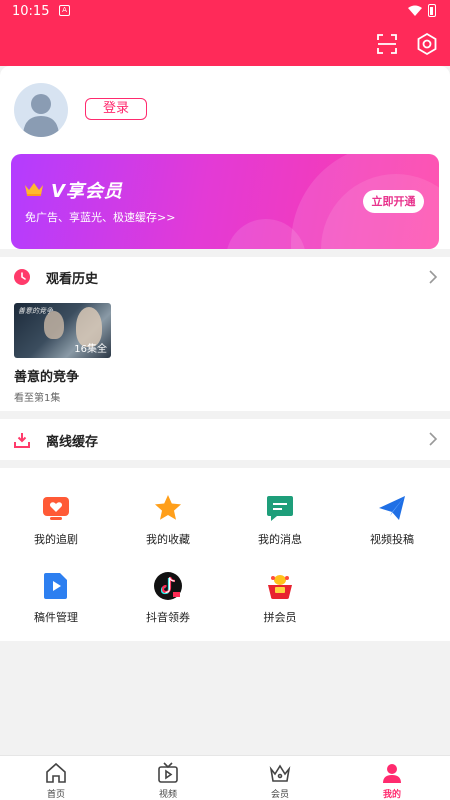 This screenshot has height=800, width=450. Describe the element at coordinates (225, 439) in the screenshot. I see `offline-cache-row: 离线缓存` at that location.